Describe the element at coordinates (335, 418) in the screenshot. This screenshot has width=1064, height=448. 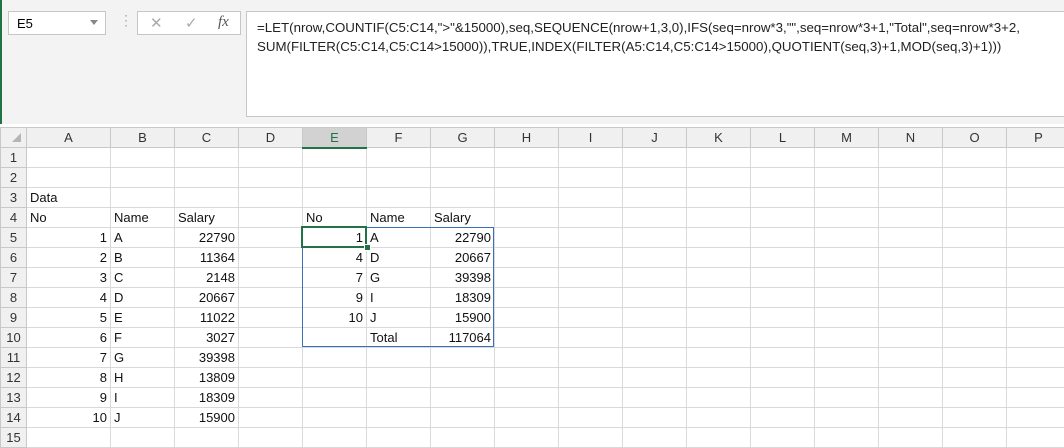
I see `cell-E14` at that location.